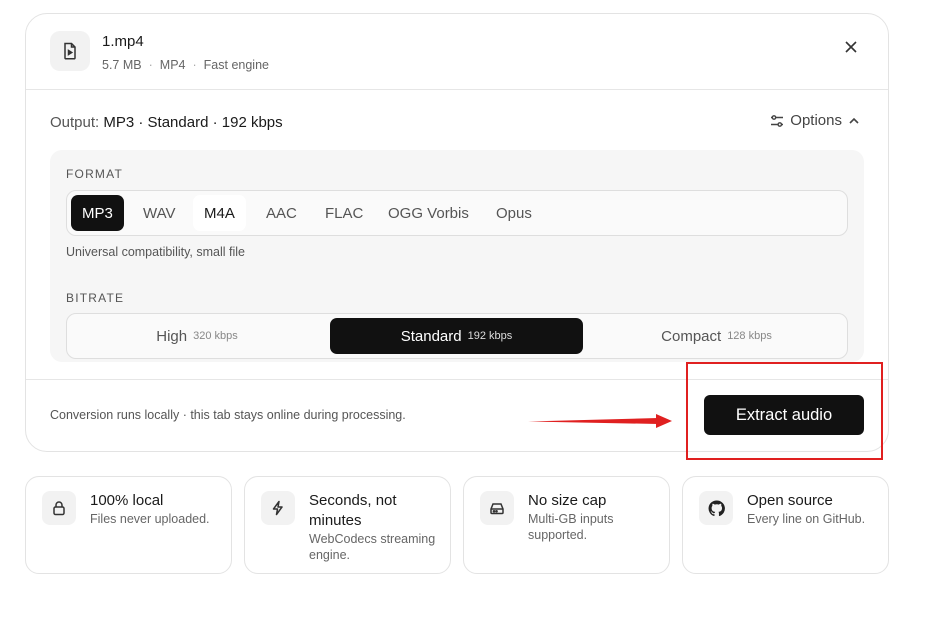 The image size is (937, 619). What do you see at coordinates (172, 65) in the screenshot?
I see `file-container: MP4` at bounding box center [172, 65].